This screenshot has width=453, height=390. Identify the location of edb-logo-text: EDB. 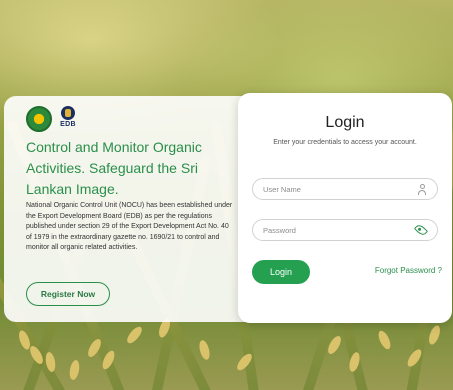
(68, 124).